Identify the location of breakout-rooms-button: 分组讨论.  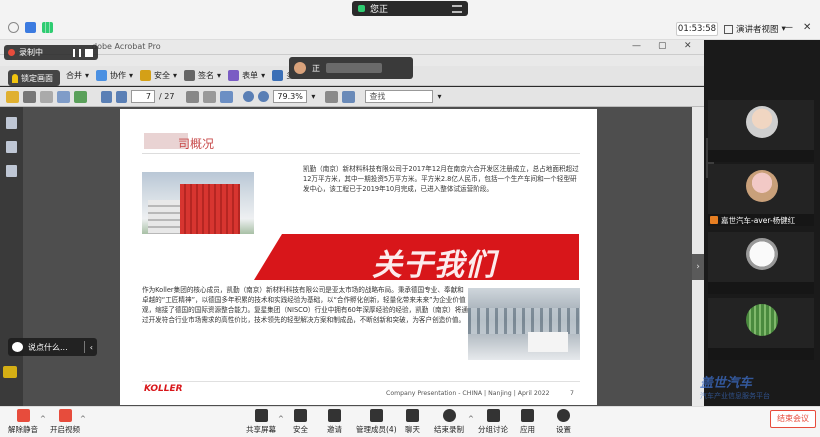
(493, 422).